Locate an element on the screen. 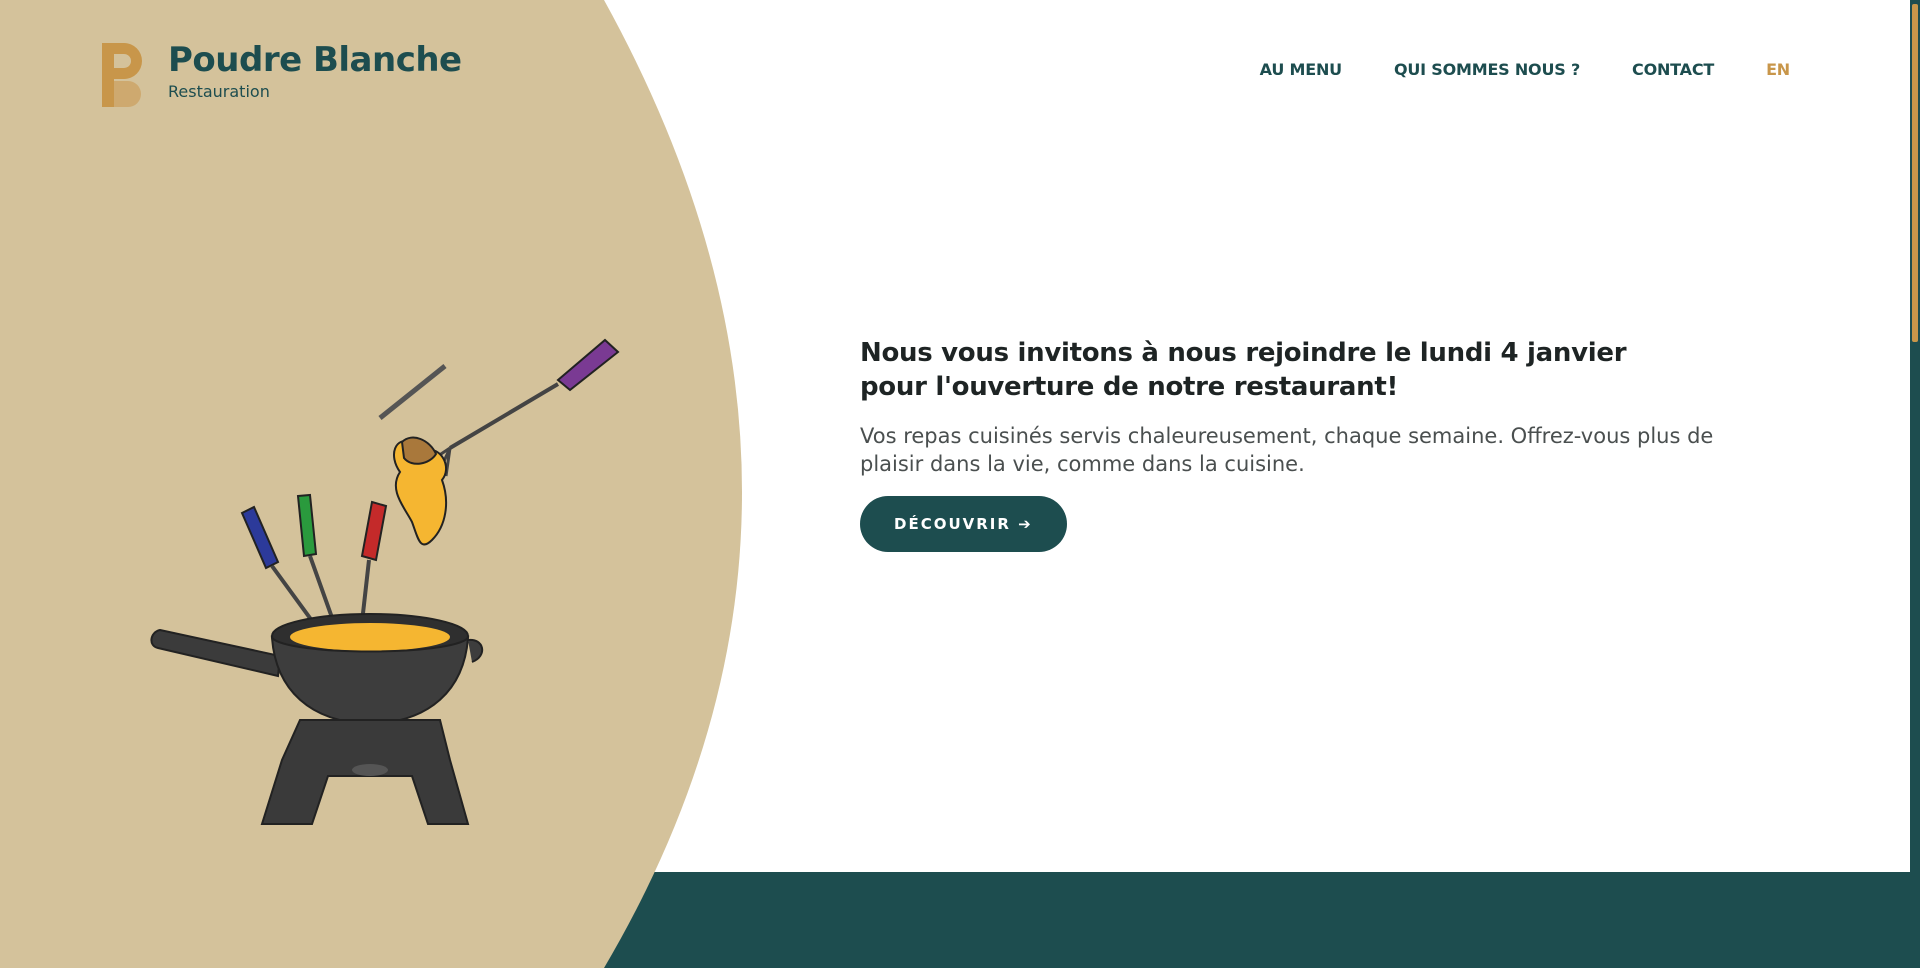 This screenshot has width=1920, height=968. main-nav: AU MENU QUI SOMMES NOUS ? CONTACT EN is located at coordinates (1525, 69).